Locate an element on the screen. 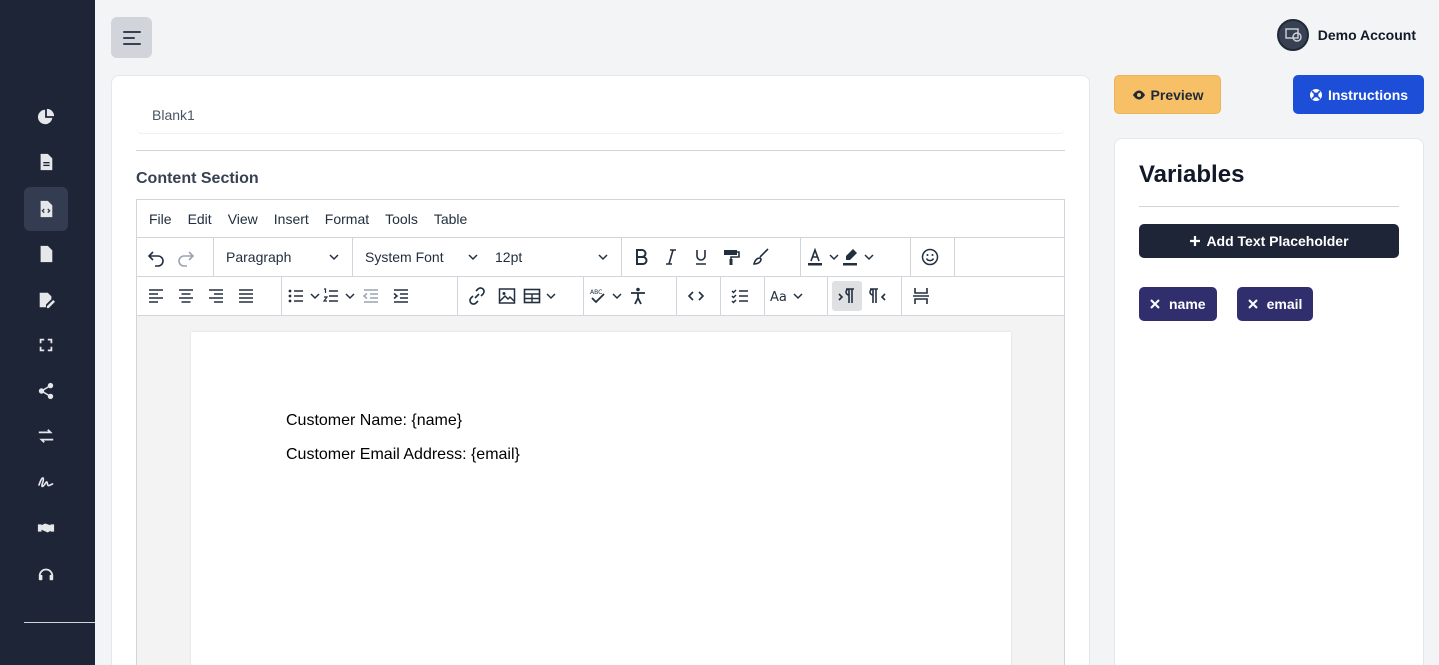  documents-nav is located at coordinates (46, 162).